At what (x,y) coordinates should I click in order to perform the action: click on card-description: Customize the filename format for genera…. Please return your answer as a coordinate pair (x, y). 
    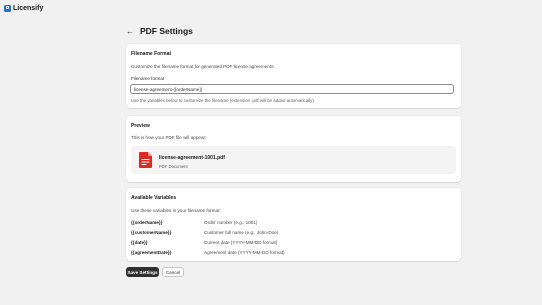
    Looking at the image, I should click on (203, 66).